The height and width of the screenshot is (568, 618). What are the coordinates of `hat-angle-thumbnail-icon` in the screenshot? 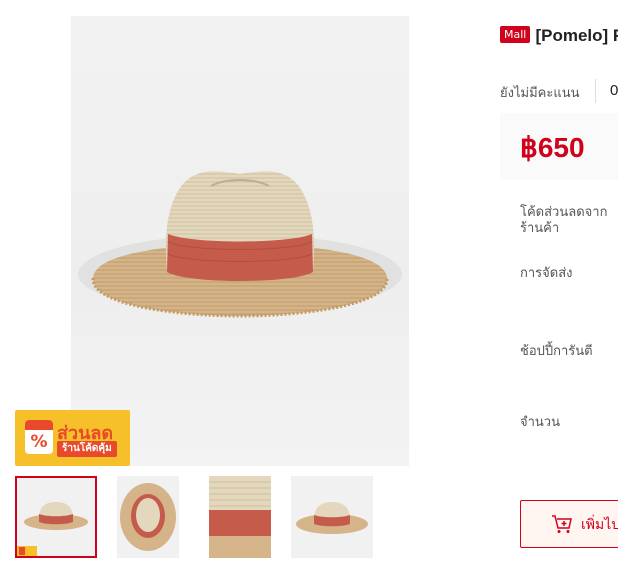 It's located at (332, 518).